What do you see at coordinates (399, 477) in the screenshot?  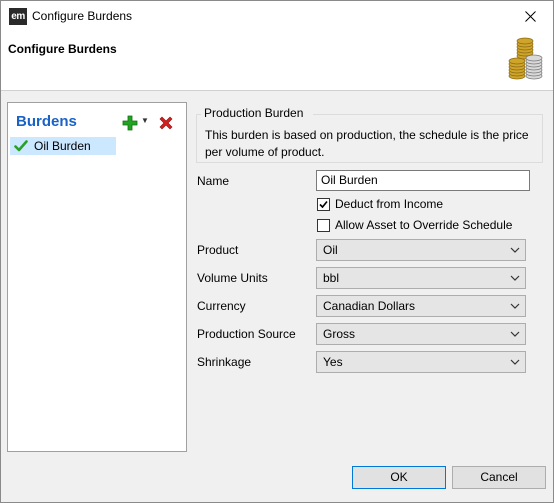 I see `ok-button: OK` at bounding box center [399, 477].